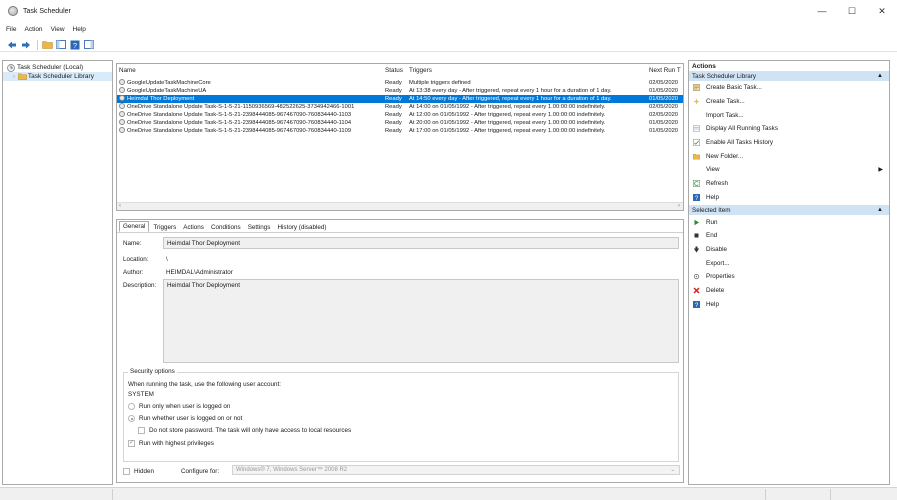  Describe the element at coordinates (47, 45) in the screenshot. I see `folder-up-icon` at that location.